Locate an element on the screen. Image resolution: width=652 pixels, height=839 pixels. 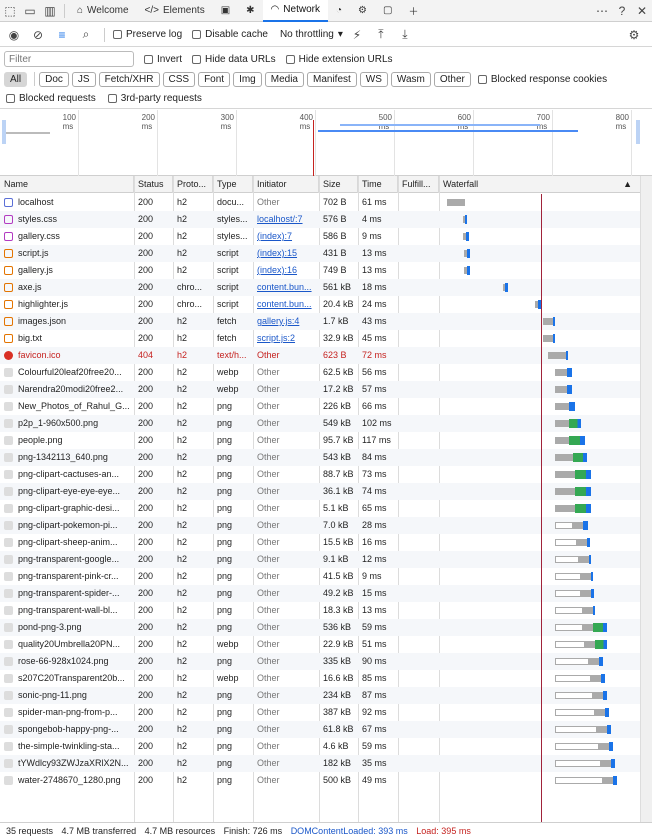
tab-application: ▢ is located at coordinates (387, 11).